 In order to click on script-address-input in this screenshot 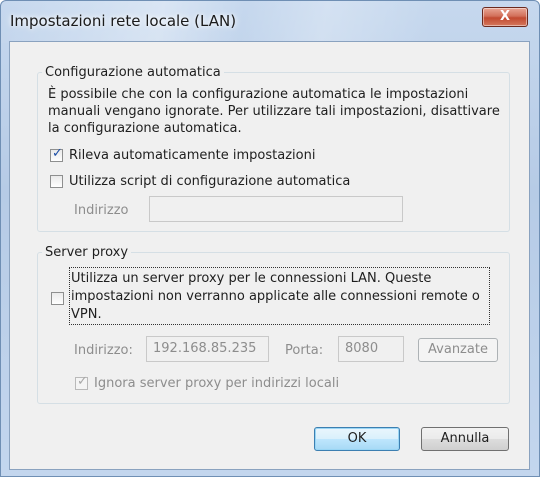, I will do `click(276, 209)`.